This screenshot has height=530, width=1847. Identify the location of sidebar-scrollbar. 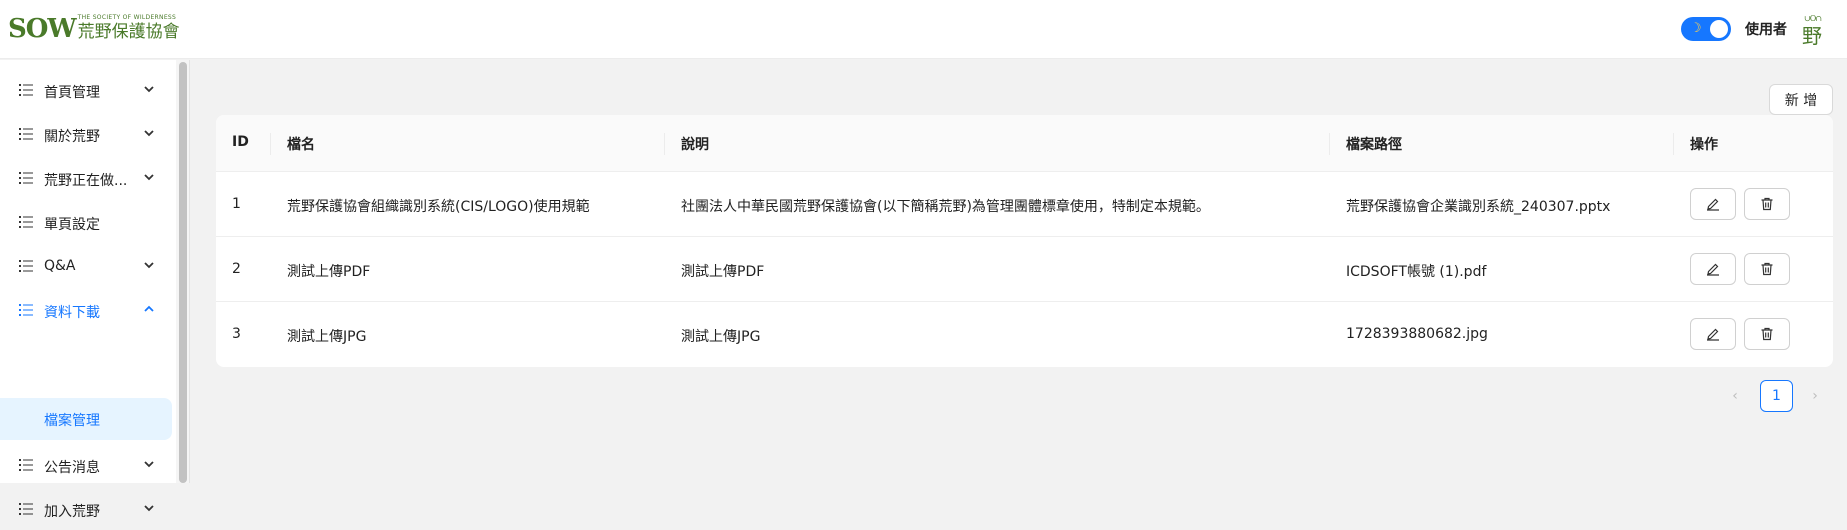
(183, 271).